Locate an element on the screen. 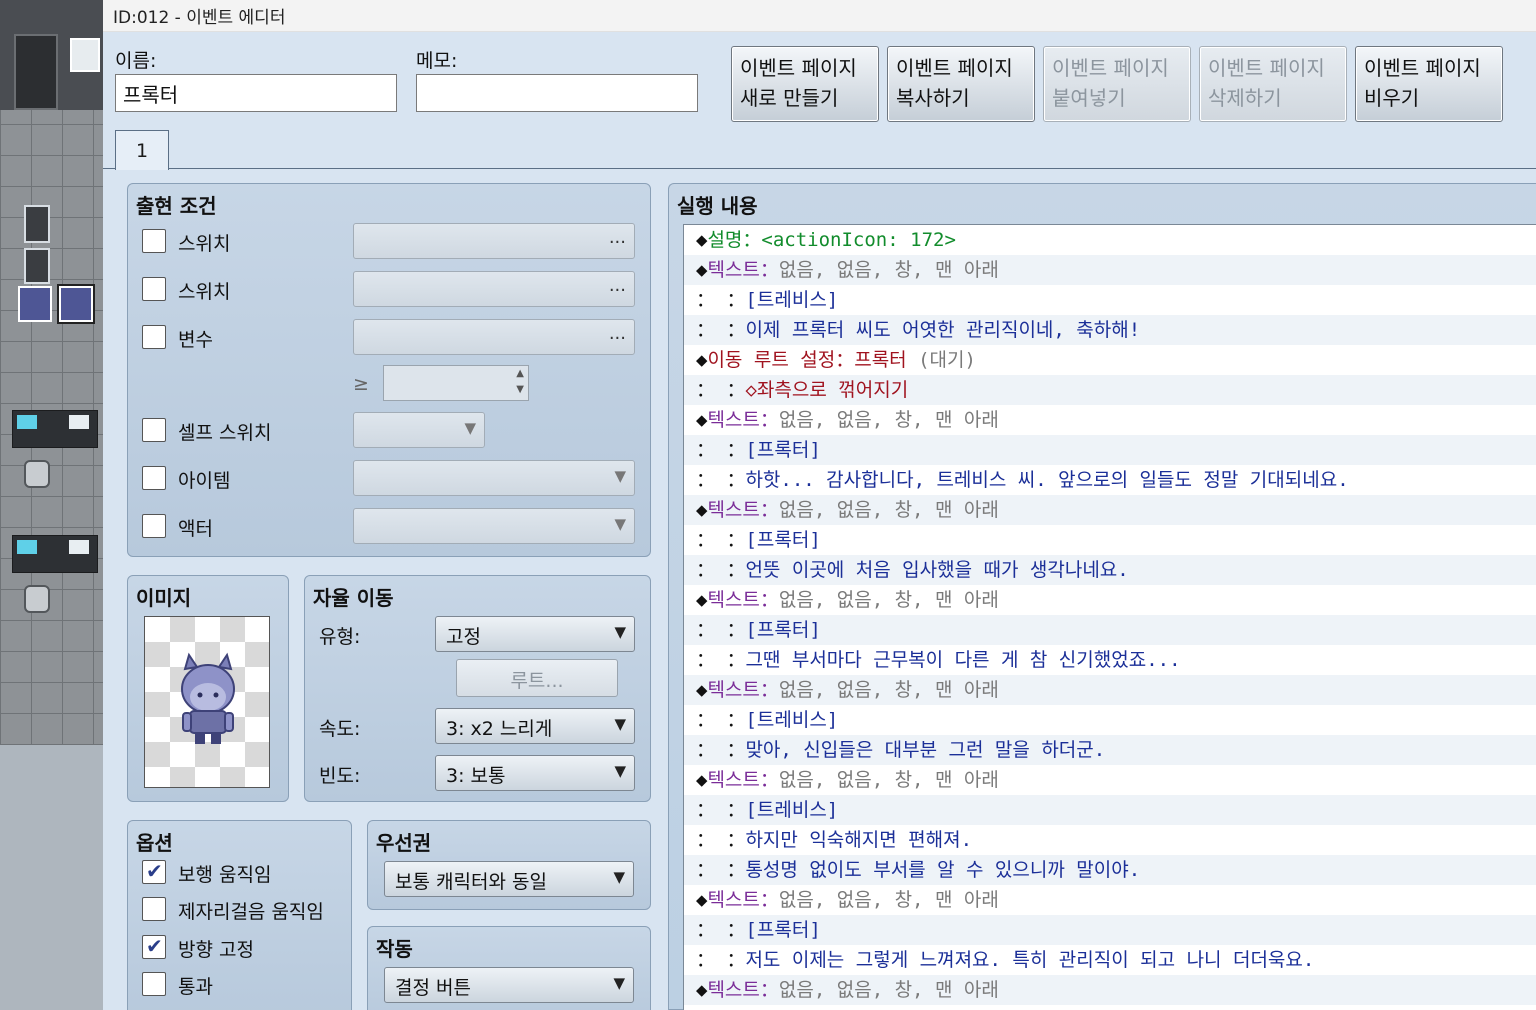 The image size is (1536, 1010). command-segment: 저도 이제는 그렇게 느껴져요. 특히 관리직이 되고 나니 더더욱요. is located at coordinates (1030, 960).